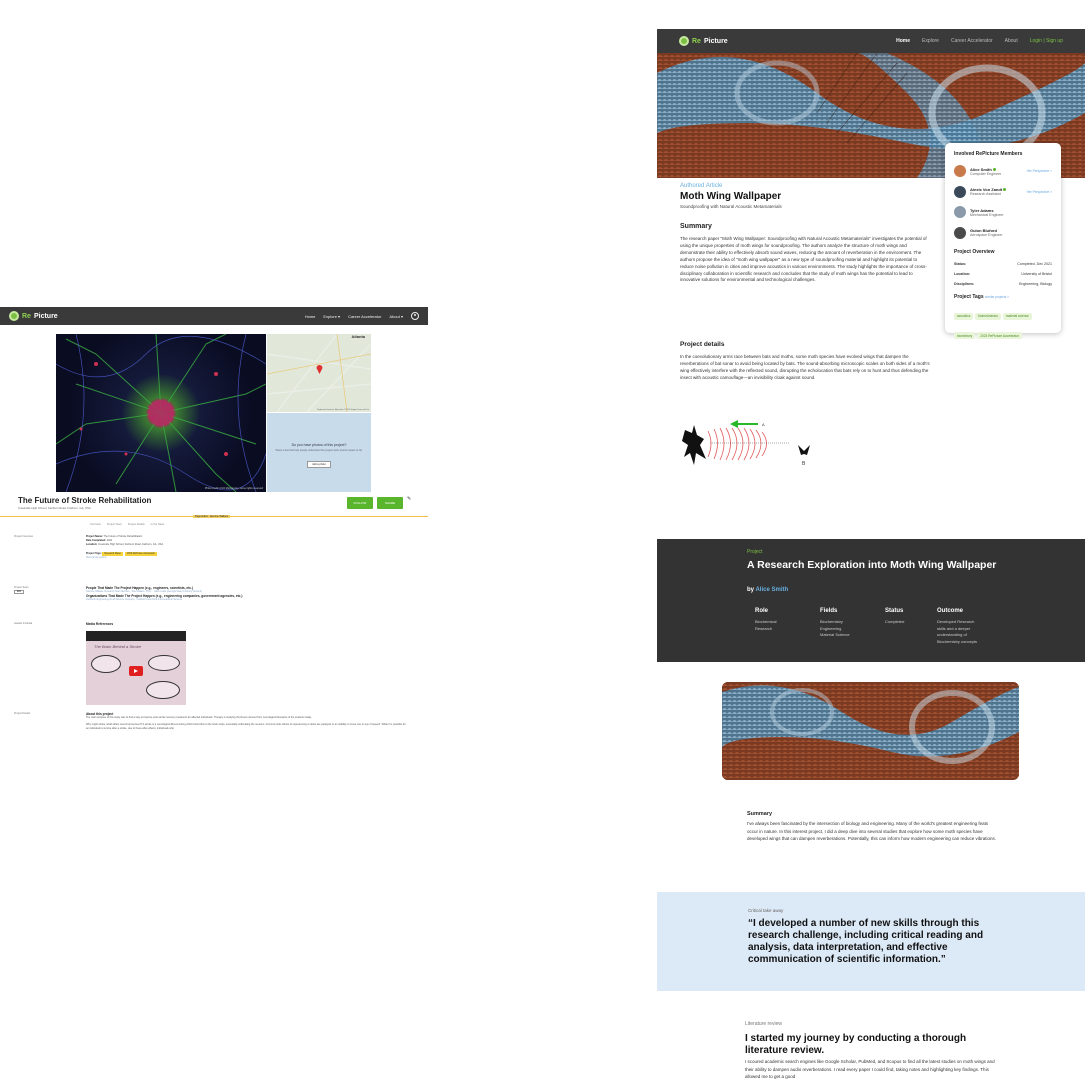 The height and width of the screenshot is (1081, 1085). Describe the element at coordinates (731, 196) in the screenshot. I see `article-title: Moth Wing Wallpaper` at that location.